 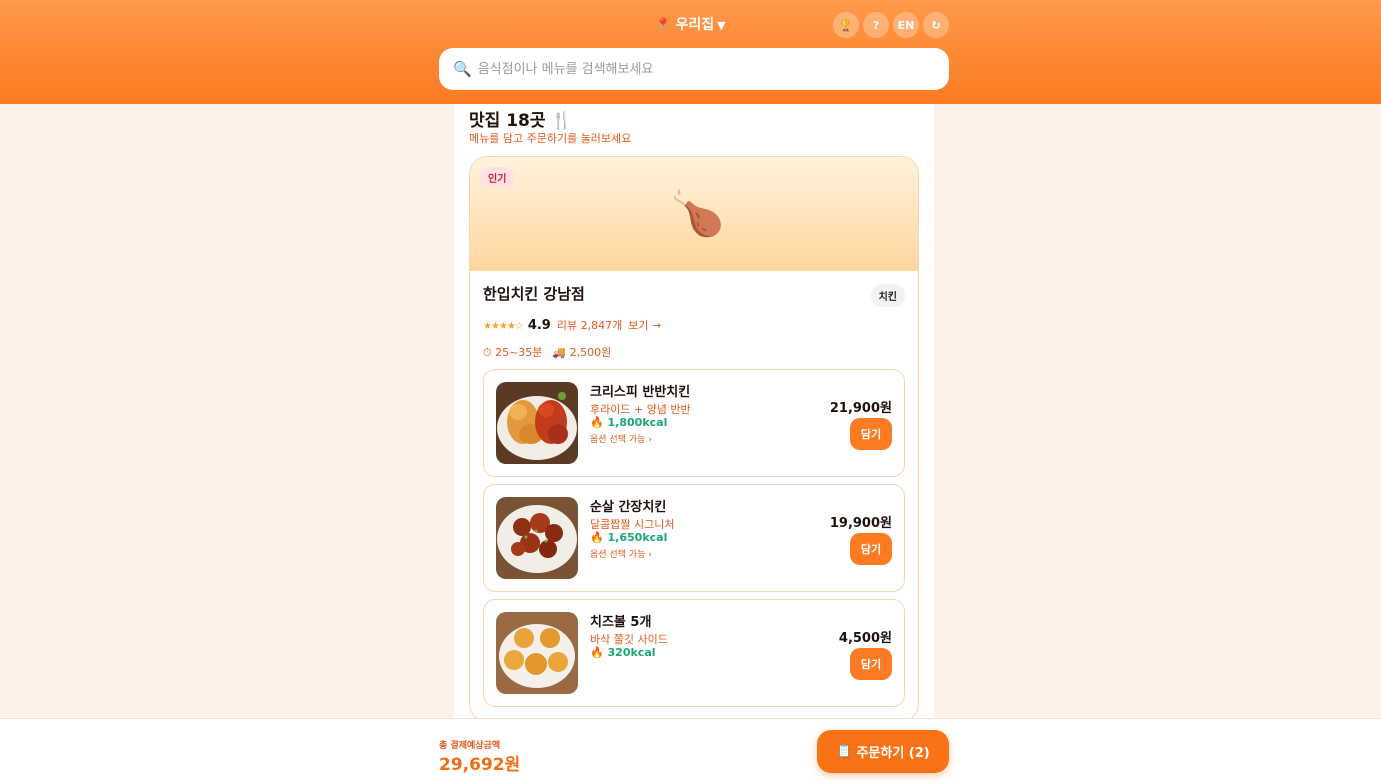 I want to click on order-button: 📋 주문하기 (2), so click(x=883, y=751).